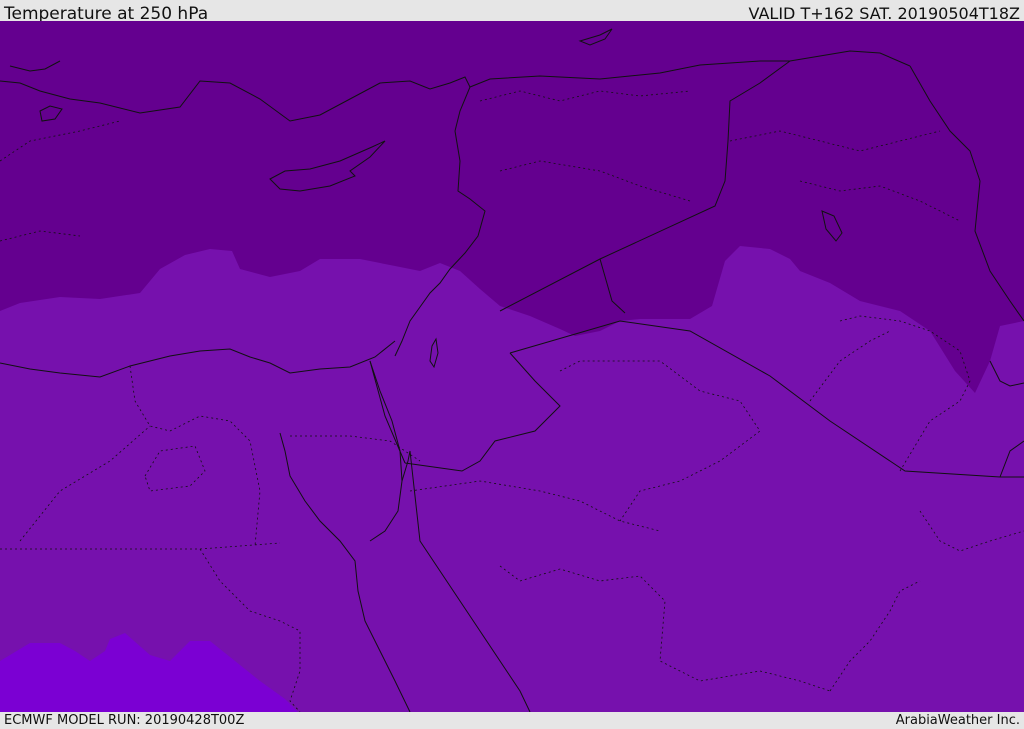 The height and width of the screenshot is (729, 1024). What do you see at coordinates (124, 720) in the screenshot?
I see `model-run-label: ECMWF MODEL RUN: 20190428T00Z` at bounding box center [124, 720].